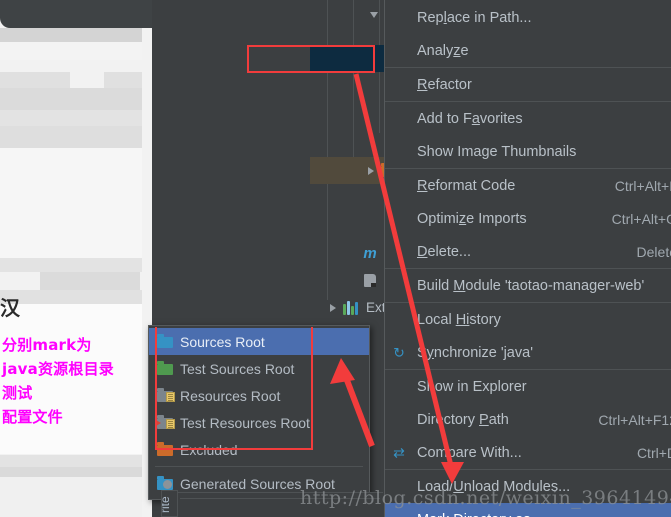 Image resolution: width=671 pixels, height=517 pixels. Describe the element at coordinates (443, 50) in the screenshot. I see `menu-item-label: Analyze` at that location.